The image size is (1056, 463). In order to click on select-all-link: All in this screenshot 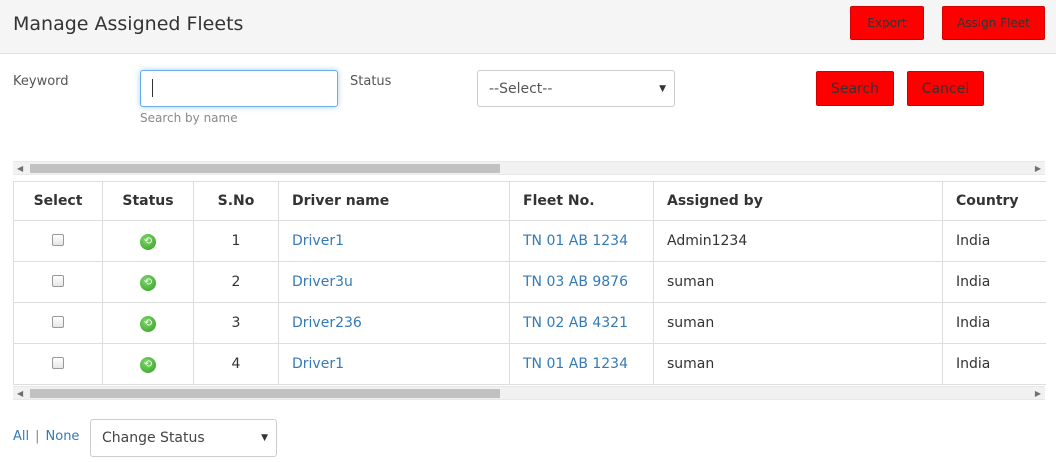, I will do `click(21, 436)`.